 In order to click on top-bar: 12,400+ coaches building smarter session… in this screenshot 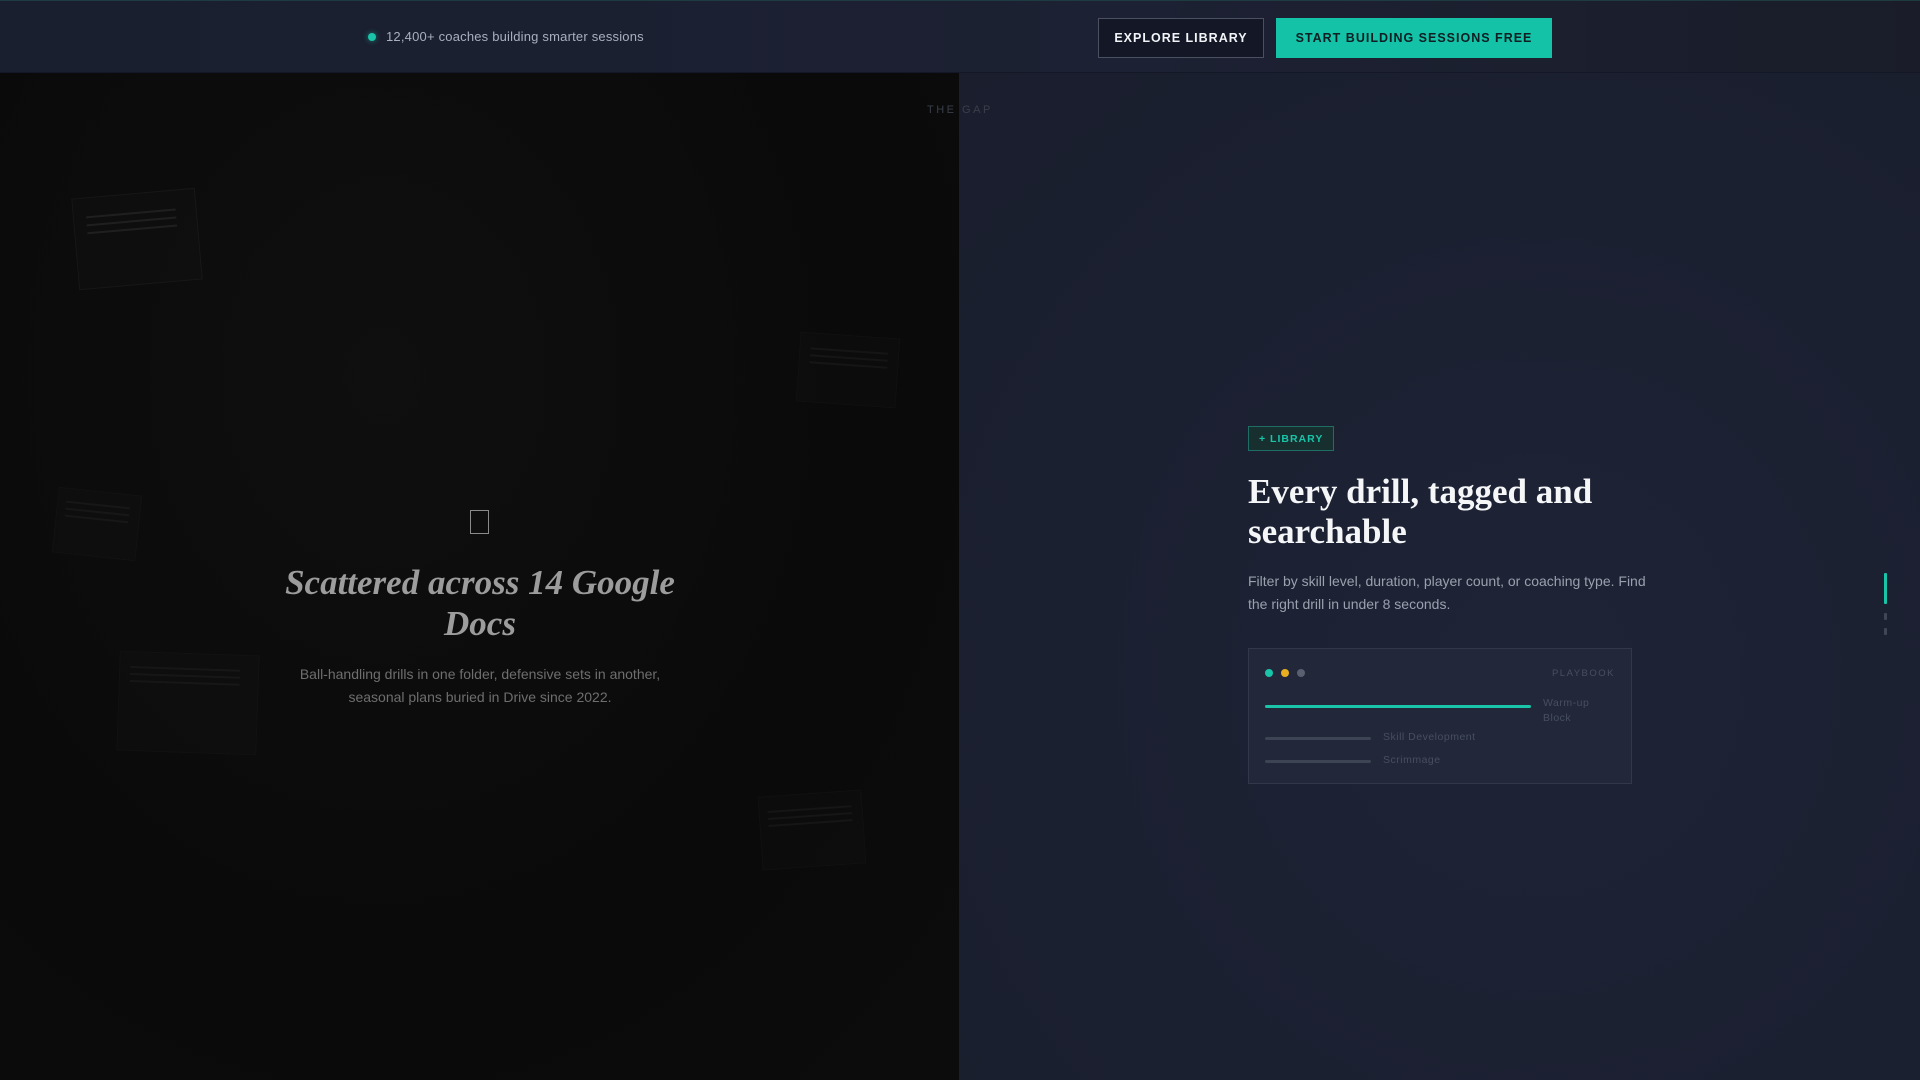, I will do `click(960, 36)`.